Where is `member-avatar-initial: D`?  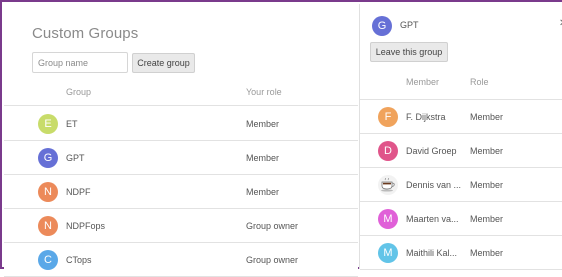
member-avatar-initial: D is located at coordinates (388, 151).